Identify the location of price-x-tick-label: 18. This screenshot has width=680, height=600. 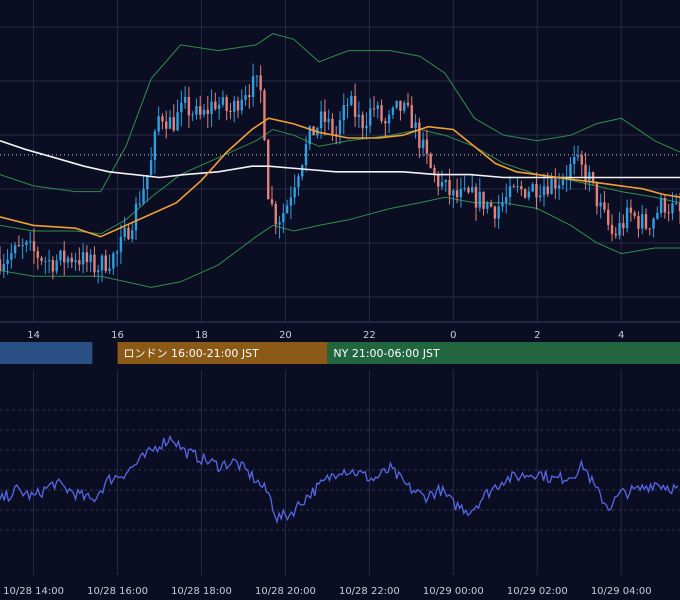
(201, 335).